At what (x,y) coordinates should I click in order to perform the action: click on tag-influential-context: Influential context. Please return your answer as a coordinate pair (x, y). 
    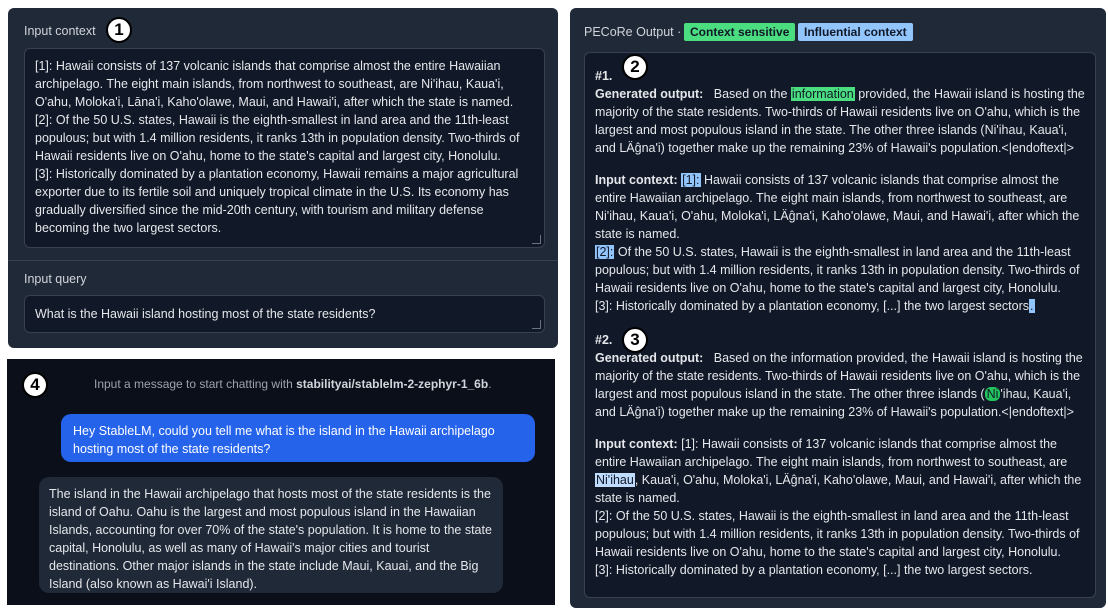
    Looking at the image, I should click on (855, 32).